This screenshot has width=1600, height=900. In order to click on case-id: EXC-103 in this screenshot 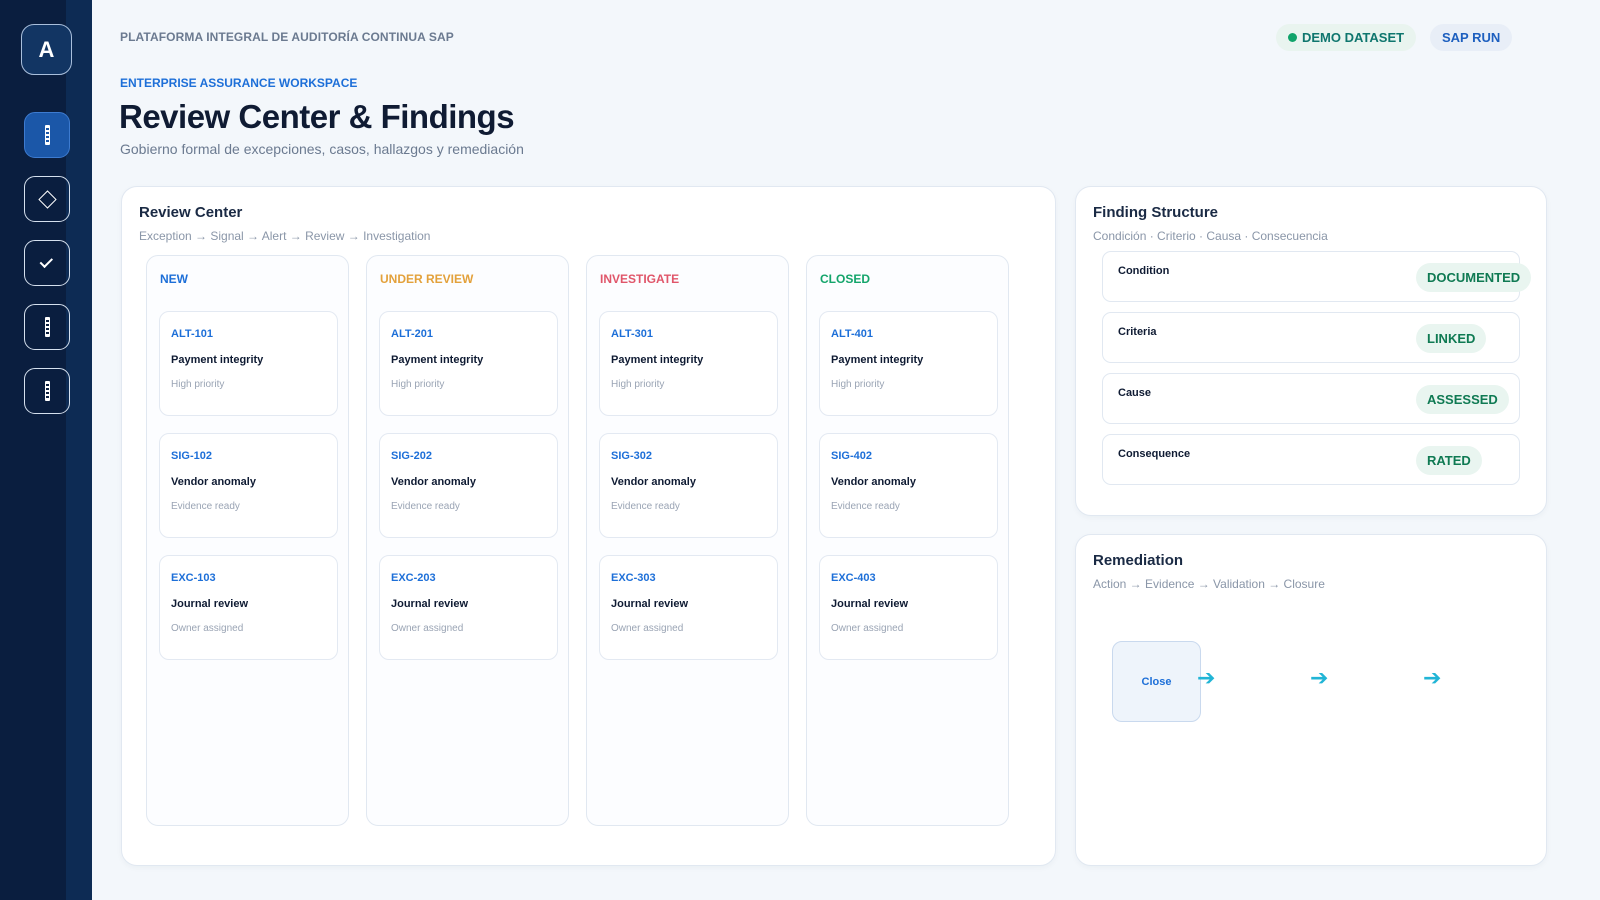, I will do `click(193, 578)`.